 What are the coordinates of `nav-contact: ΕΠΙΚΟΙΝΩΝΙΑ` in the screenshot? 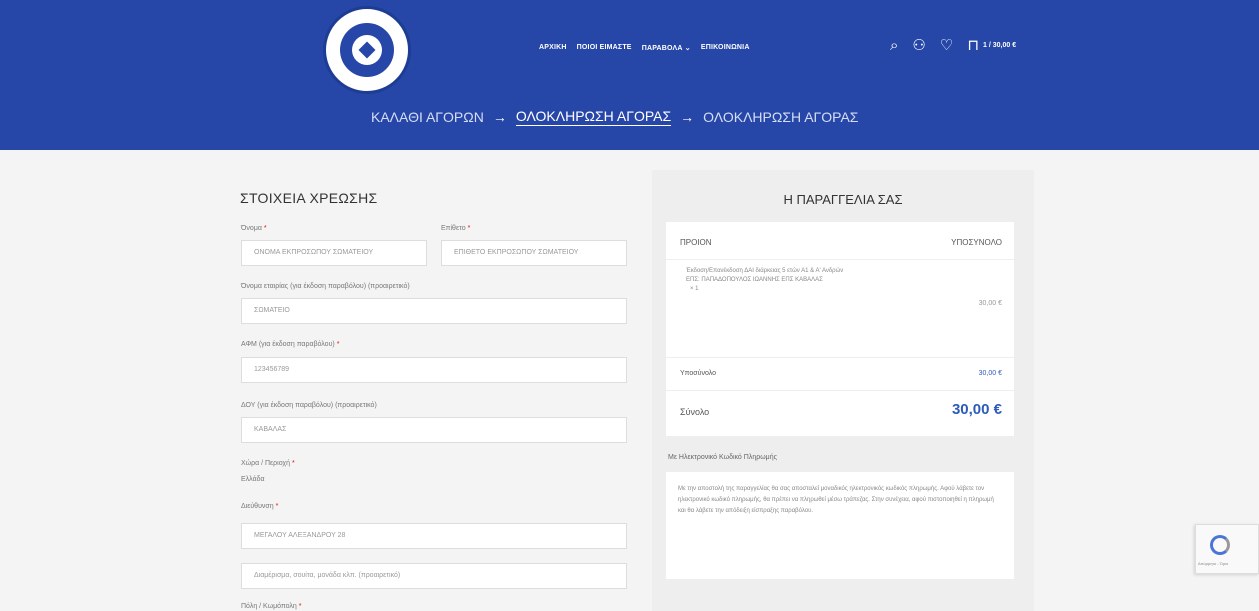 It's located at (725, 48).